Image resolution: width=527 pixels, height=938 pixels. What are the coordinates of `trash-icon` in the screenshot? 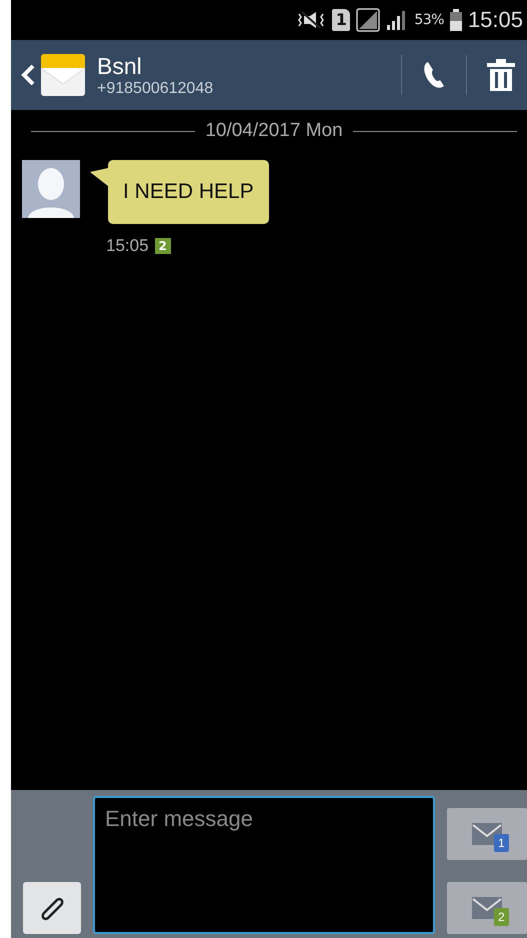 It's located at (501, 75).